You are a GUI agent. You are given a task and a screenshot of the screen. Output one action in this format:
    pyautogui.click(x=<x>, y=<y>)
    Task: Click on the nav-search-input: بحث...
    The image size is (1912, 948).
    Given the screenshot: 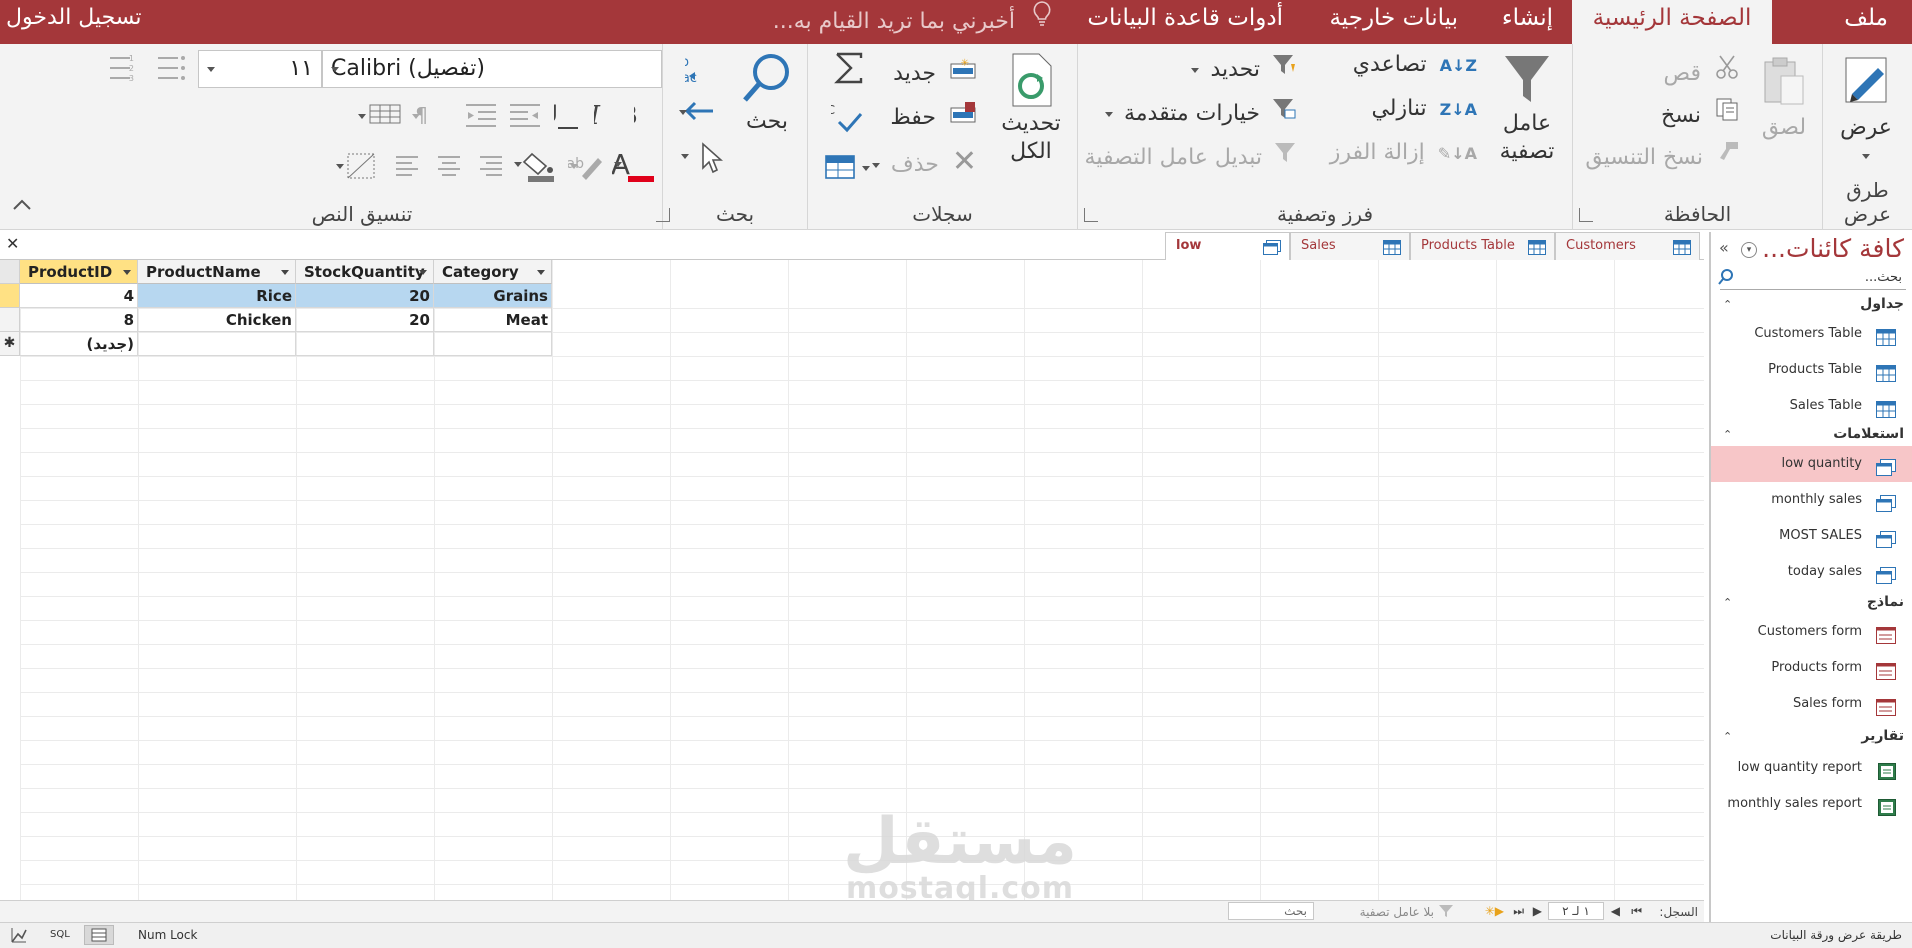 What is the action you would take?
    pyautogui.click(x=1813, y=279)
    